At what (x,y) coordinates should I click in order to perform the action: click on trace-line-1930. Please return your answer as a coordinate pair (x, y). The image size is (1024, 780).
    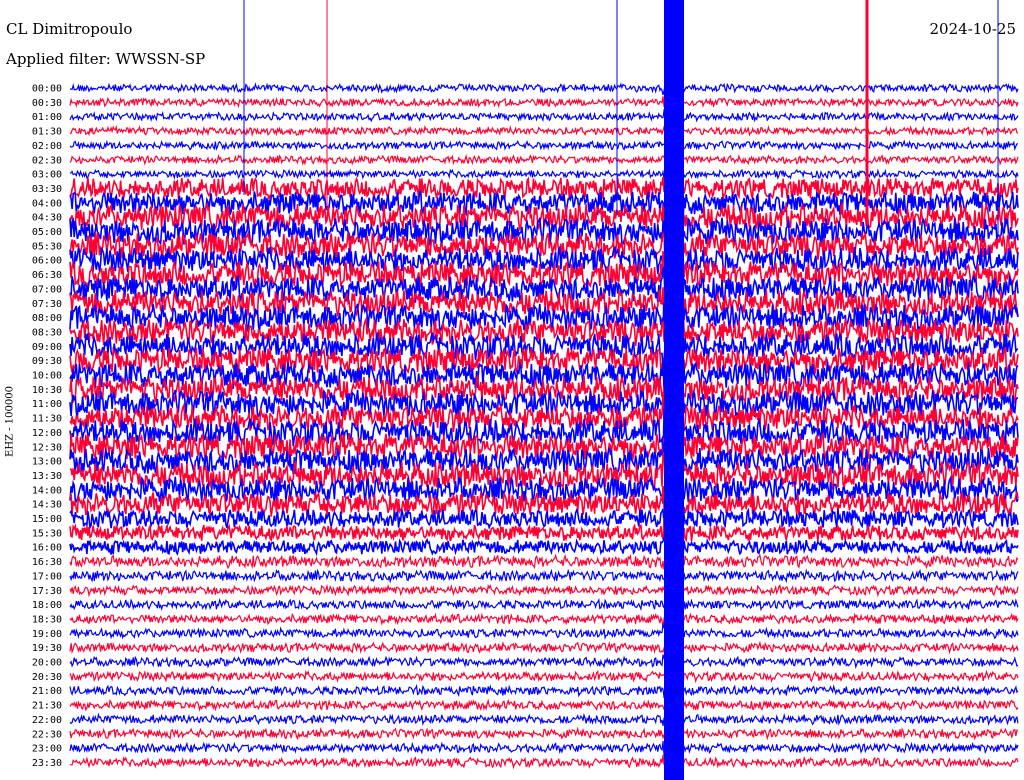
    Looking at the image, I should click on (544, 648).